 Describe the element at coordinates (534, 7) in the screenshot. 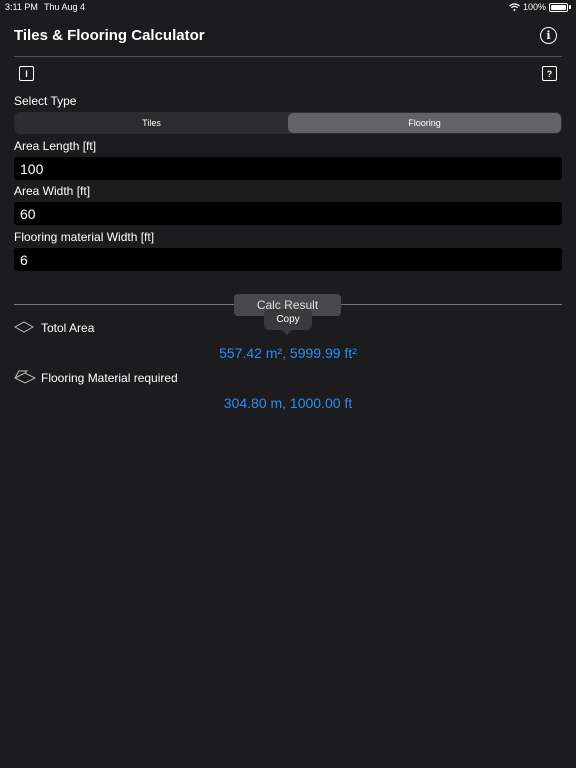

I see `battery-percent: 100%` at that location.